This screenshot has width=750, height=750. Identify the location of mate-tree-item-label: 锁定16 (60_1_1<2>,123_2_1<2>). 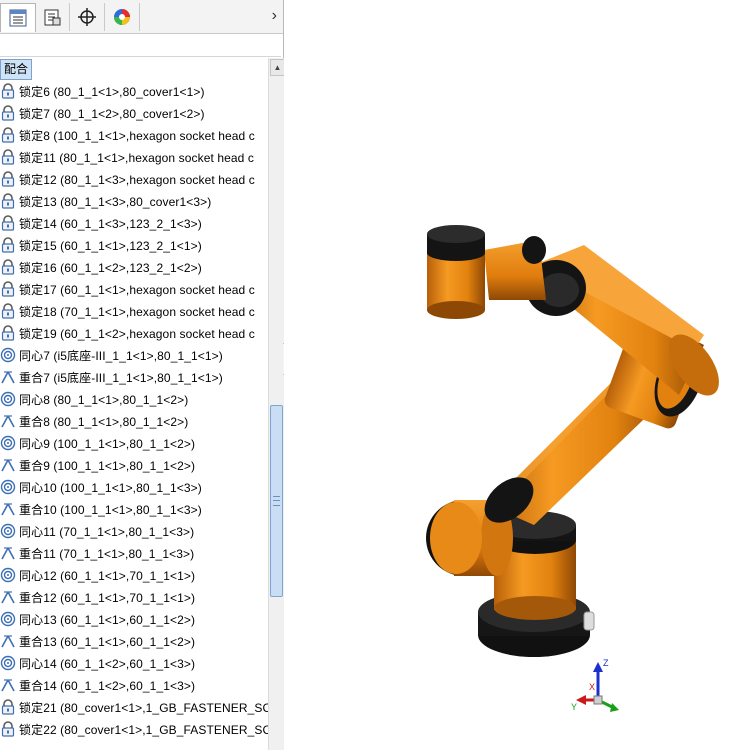
(110, 267).